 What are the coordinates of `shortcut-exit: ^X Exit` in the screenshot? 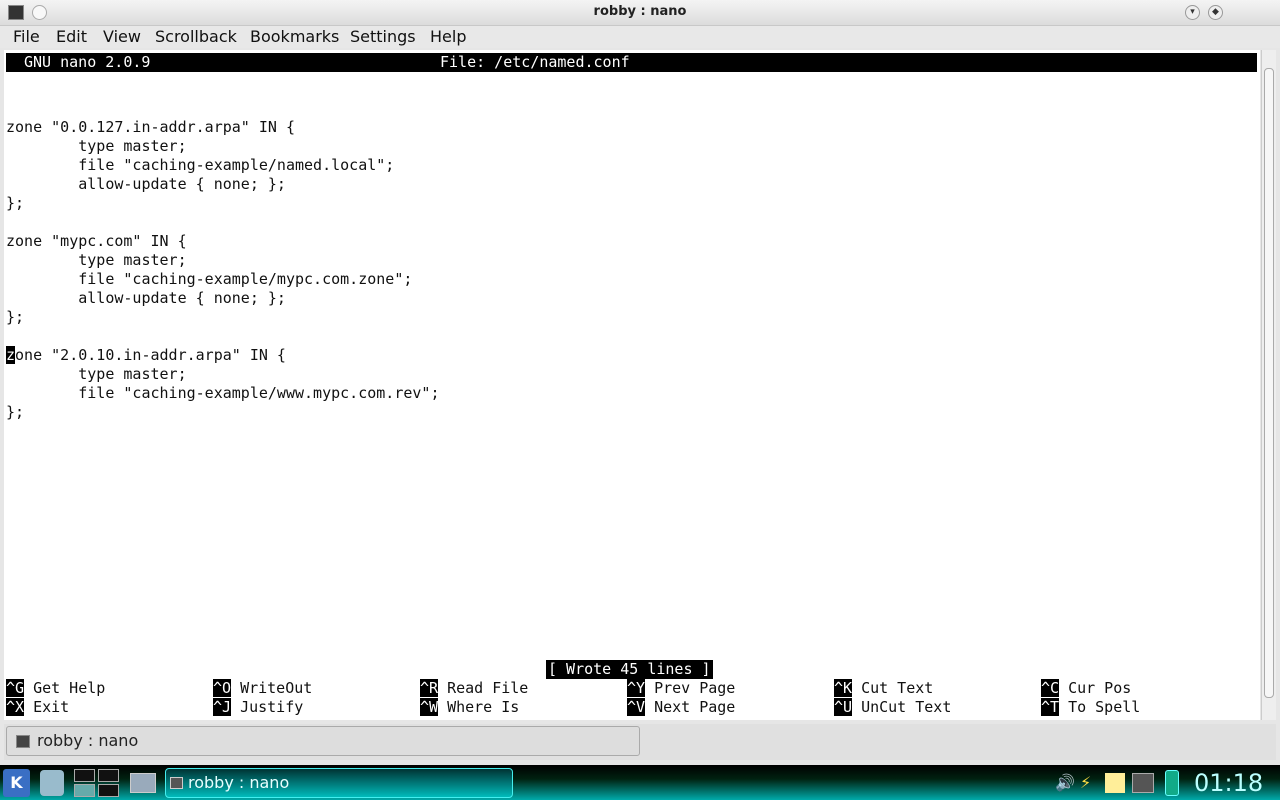 It's located at (37, 707).